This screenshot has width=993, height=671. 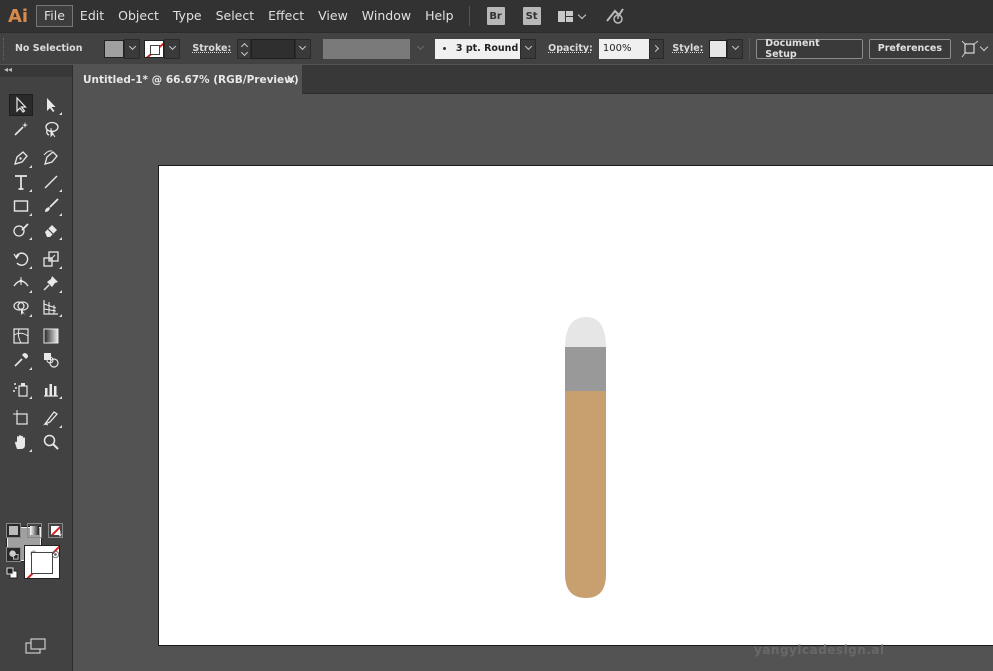 I want to click on stroke-weight-dropdown, so click(x=302, y=48).